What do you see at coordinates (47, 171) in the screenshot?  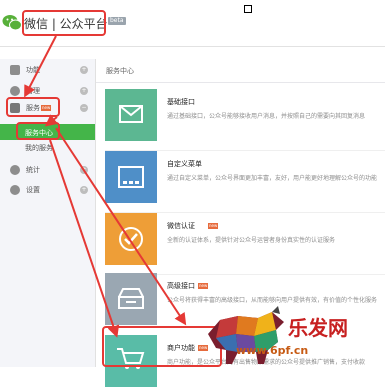 I see `sidebar-item-stats: 统计 +` at bounding box center [47, 171].